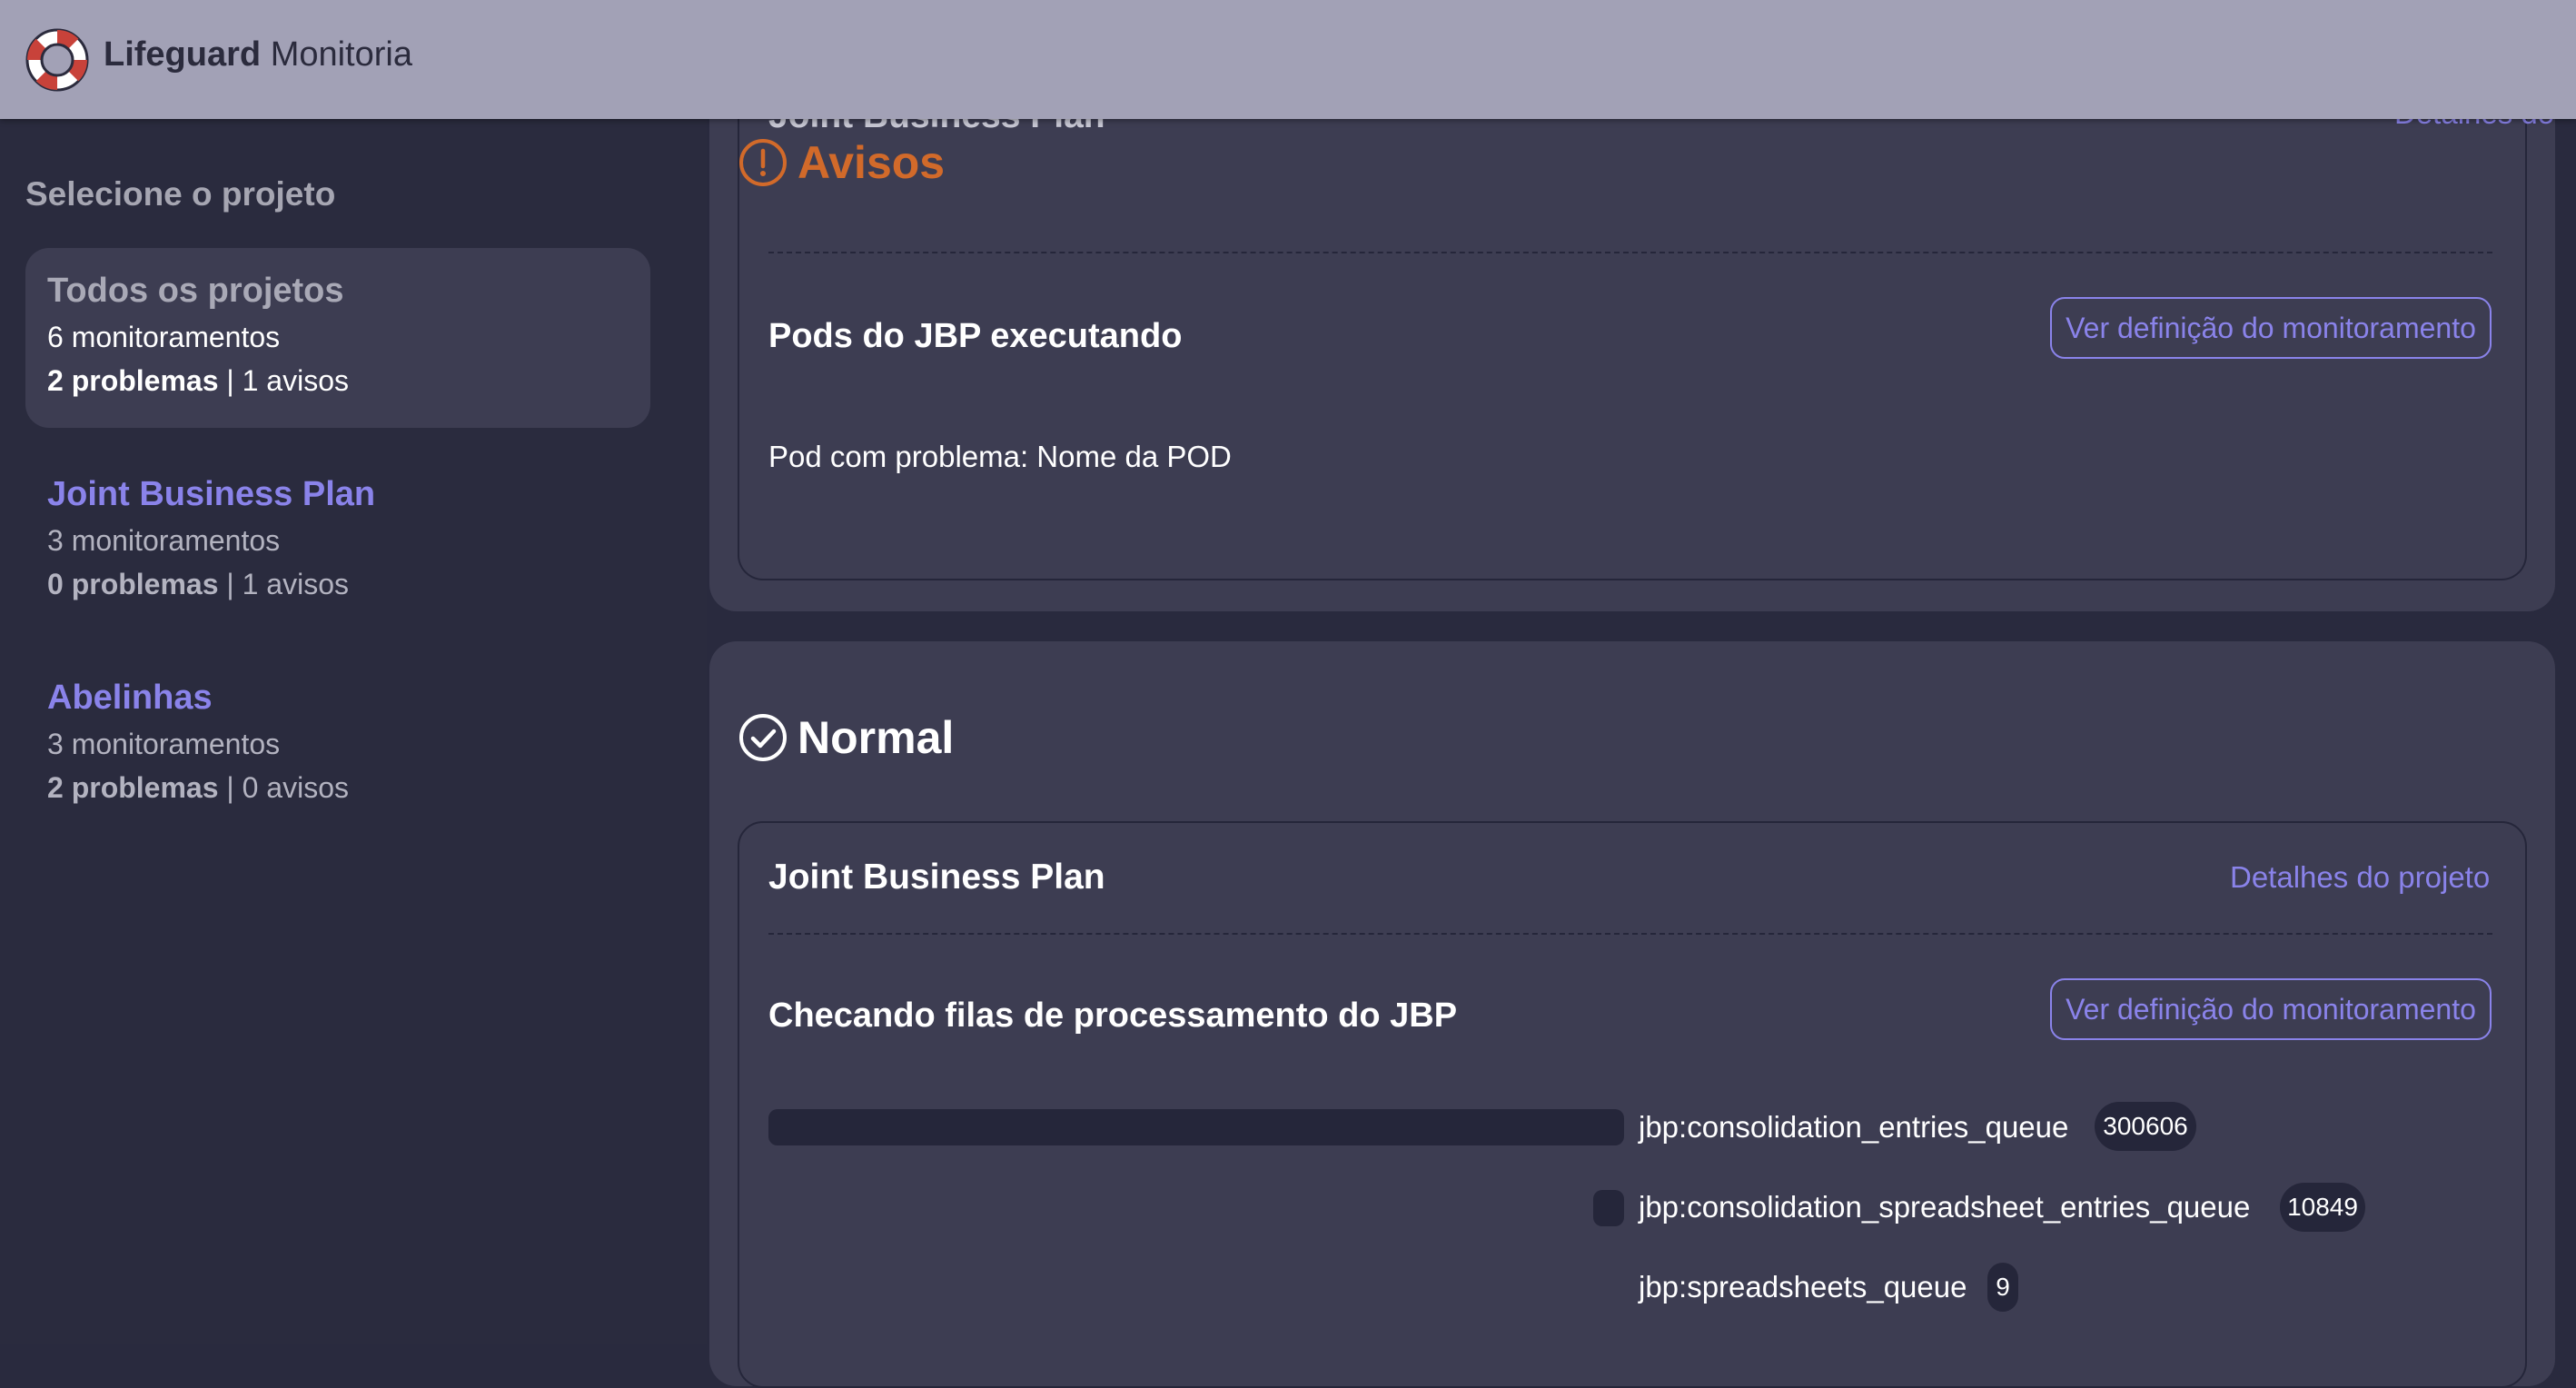 This screenshot has height=1388, width=2576. Describe the element at coordinates (1000, 456) in the screenshot. I see `monitor-message: Pod com problema: Nome da POD` at that location.